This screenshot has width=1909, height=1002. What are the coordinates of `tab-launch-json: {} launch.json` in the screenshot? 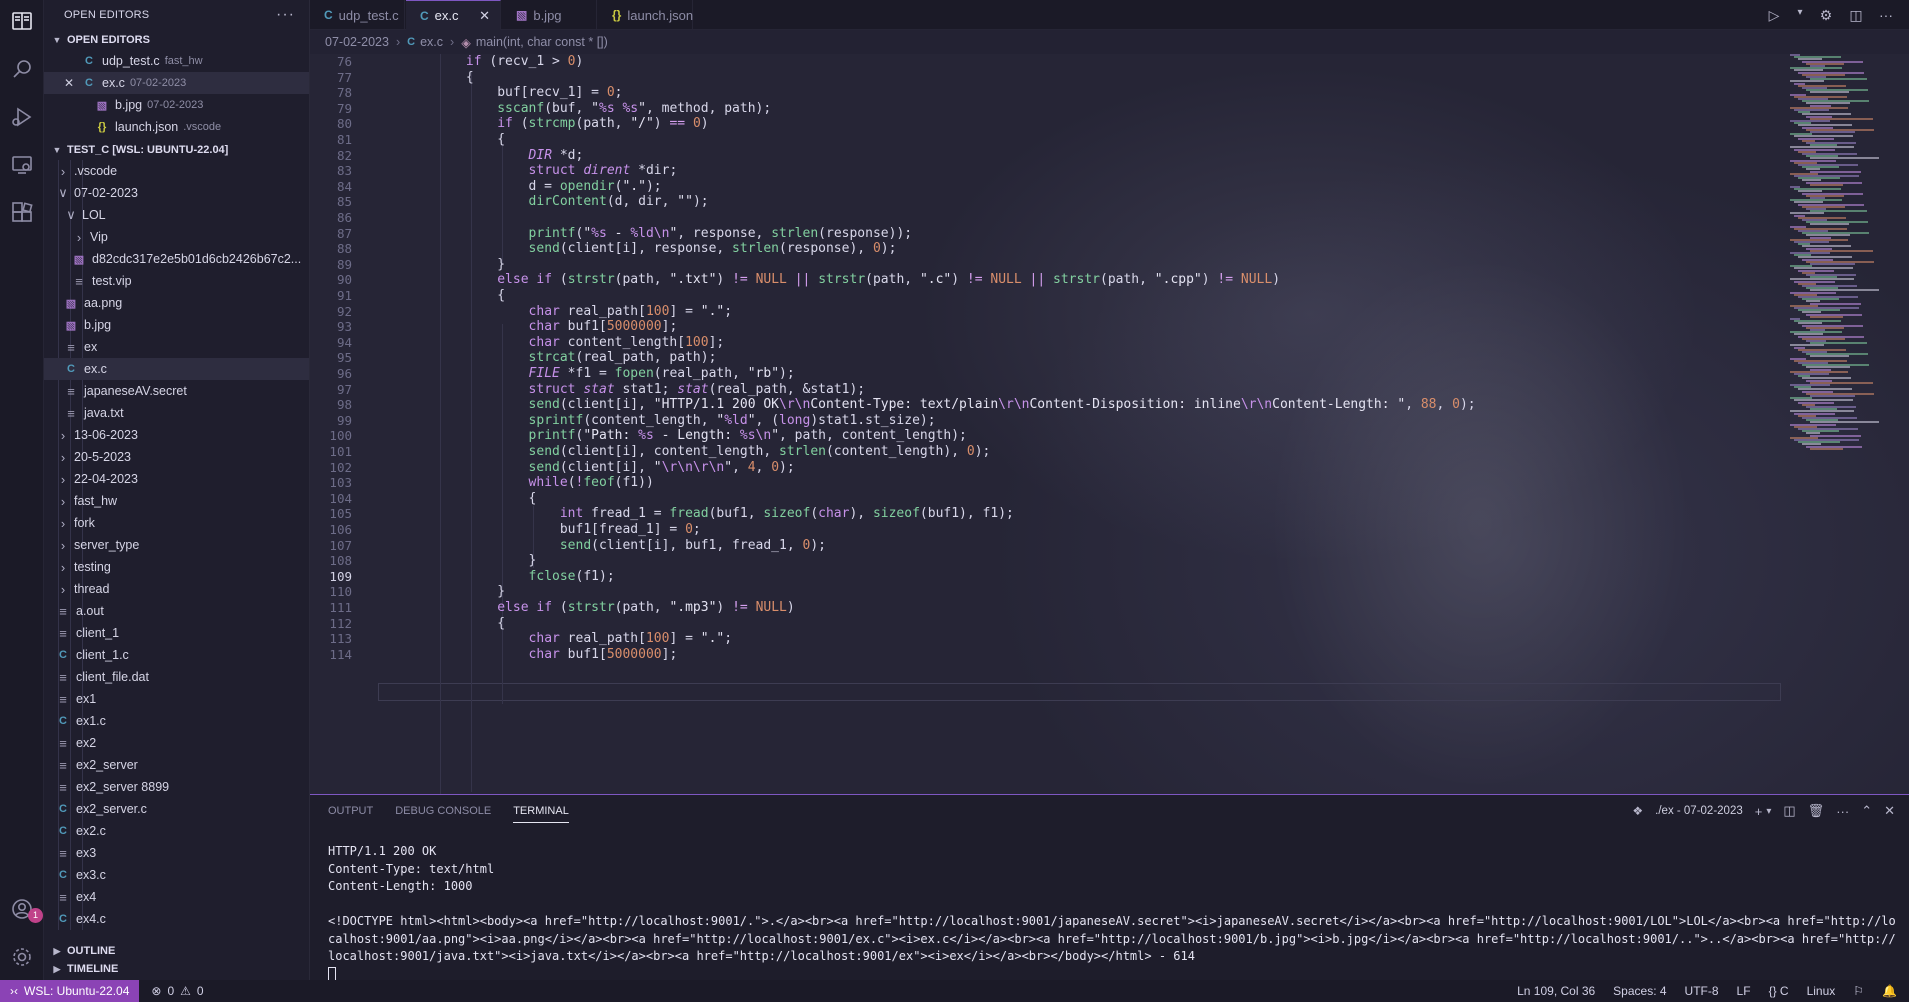 It's located at (645, 15).